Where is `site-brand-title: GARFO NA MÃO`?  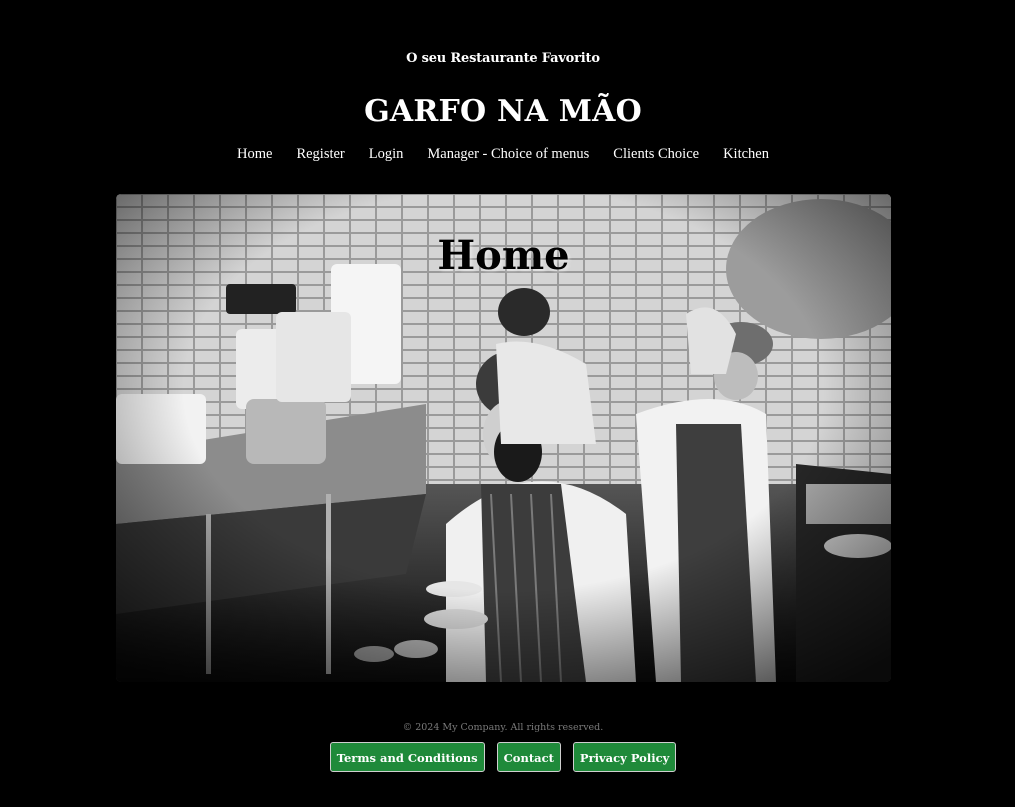
site-brand-title: GARFO NA MÃO is located at coordinates (503, 111).